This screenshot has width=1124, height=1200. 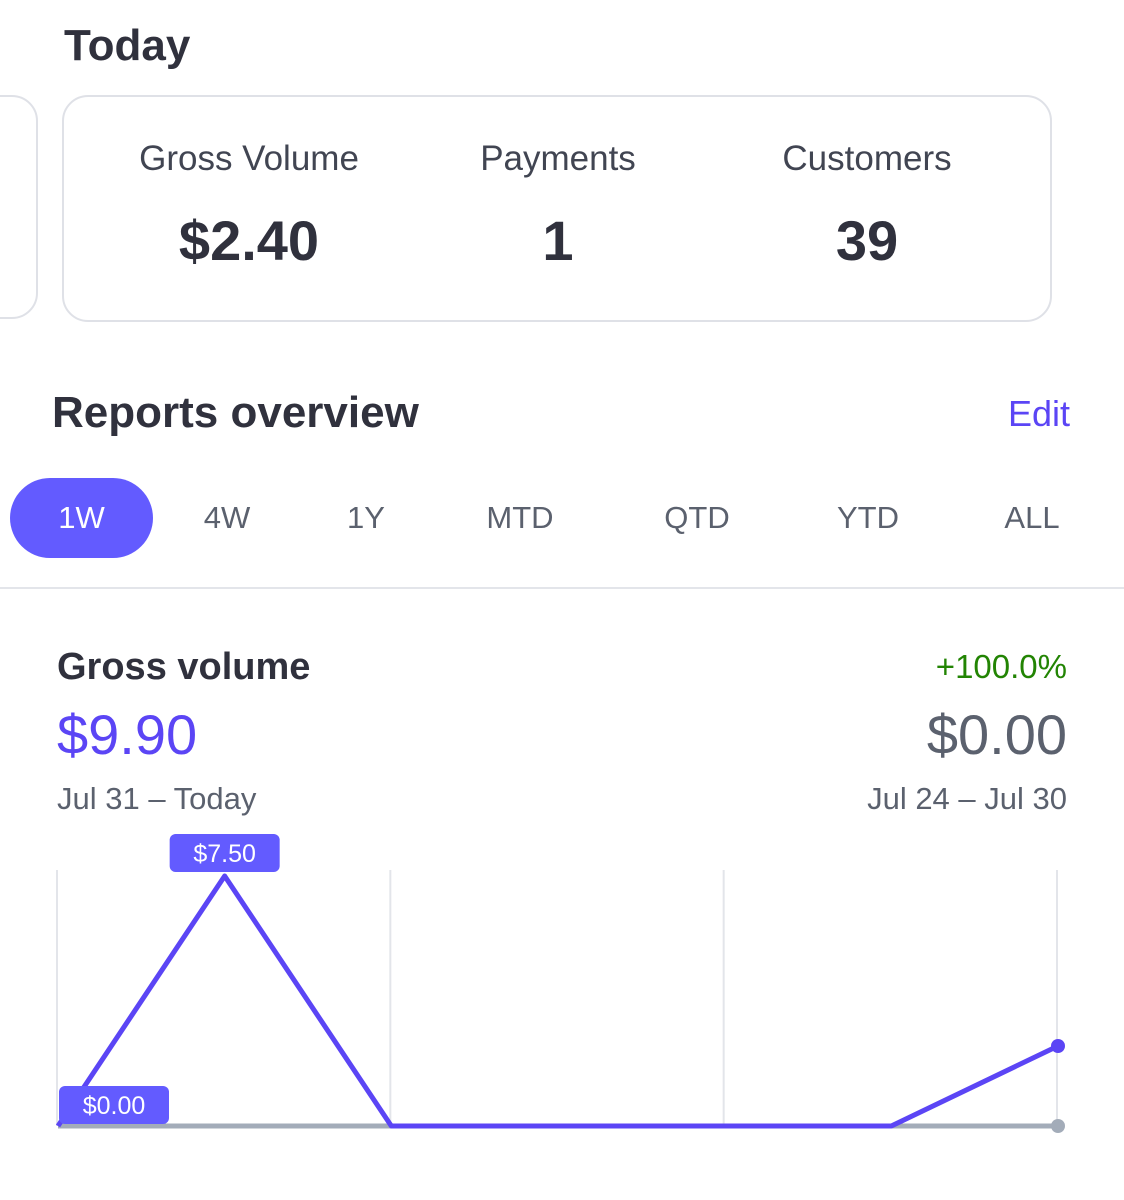 I want to click on tab-all: ALL, so click(x=1032, y=518).